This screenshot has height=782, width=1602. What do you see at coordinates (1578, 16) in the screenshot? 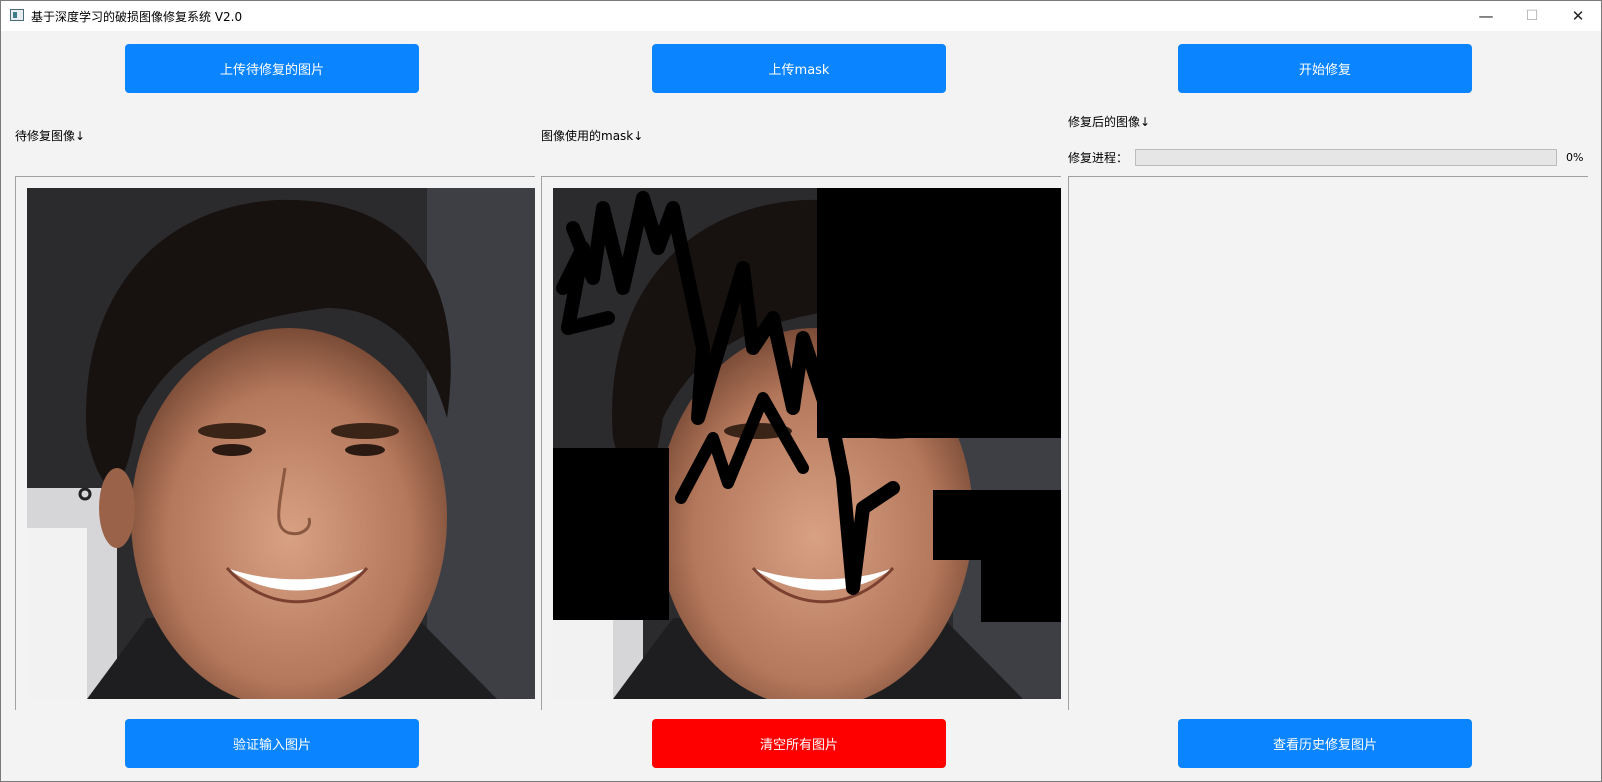
I see `close-button: ✕` at bounding box center [1578, 16].